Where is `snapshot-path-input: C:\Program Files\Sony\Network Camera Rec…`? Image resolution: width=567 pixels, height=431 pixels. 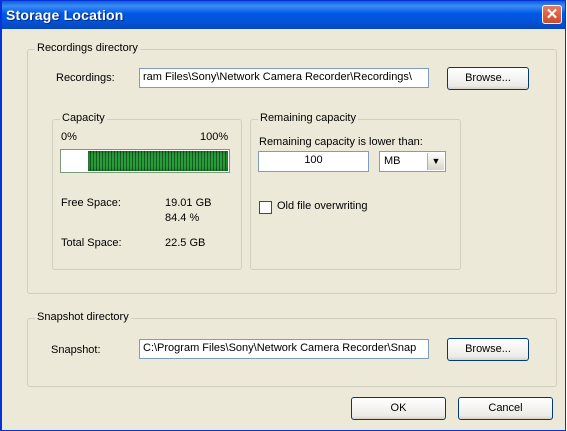 snapshot-path-input: C:\Program Files\Sony\Network Camera Rec… is located at coordinates (284, 349).